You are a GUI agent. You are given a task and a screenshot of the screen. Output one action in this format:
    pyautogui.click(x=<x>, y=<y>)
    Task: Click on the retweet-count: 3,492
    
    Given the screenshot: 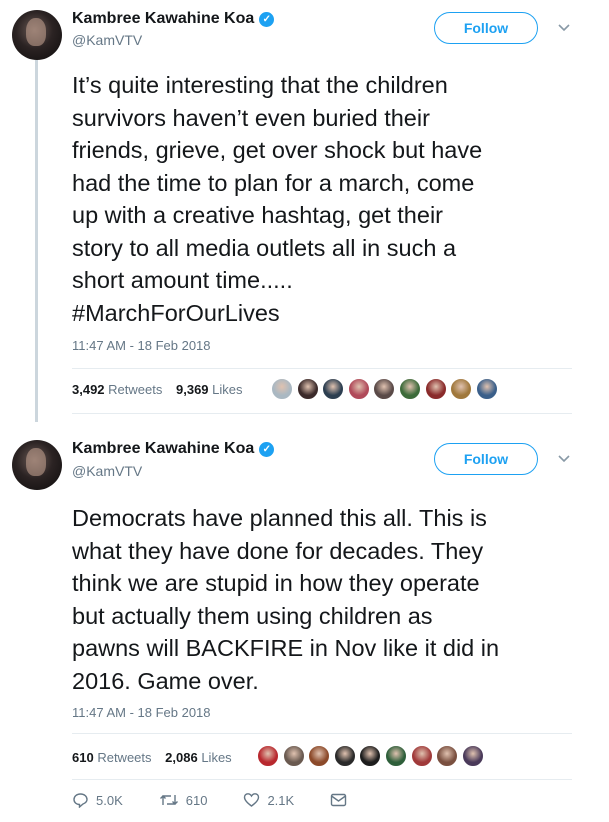 What is the action you would take?
    pyautogui.click(x=88, y=389)
    